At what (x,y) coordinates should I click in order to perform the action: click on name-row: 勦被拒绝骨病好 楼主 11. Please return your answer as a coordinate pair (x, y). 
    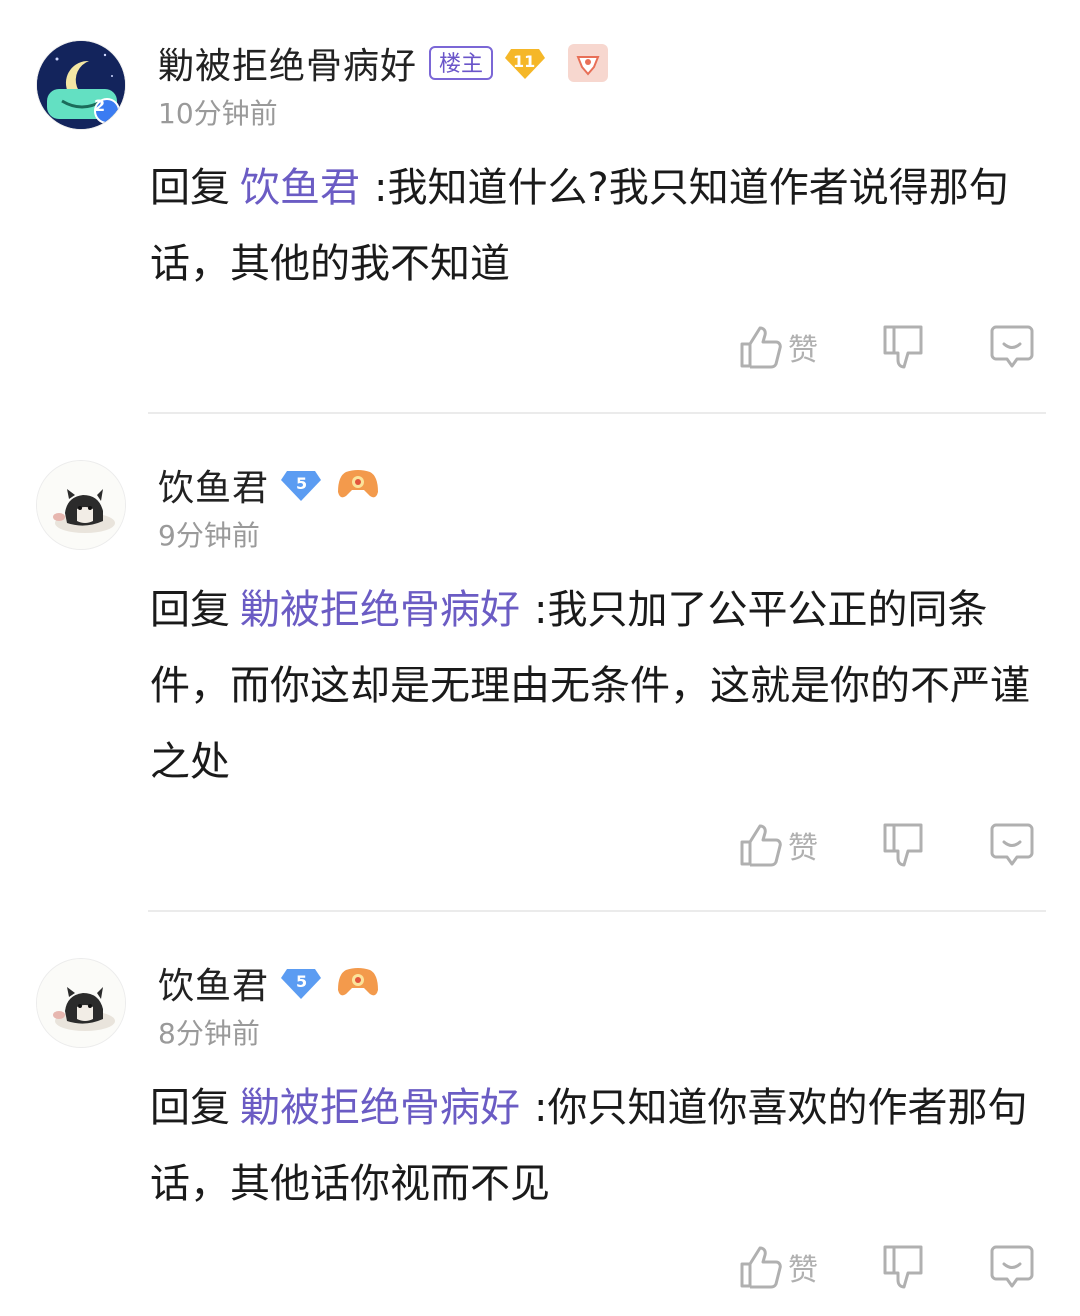
    Looking at the image, I should click on (383, 63).